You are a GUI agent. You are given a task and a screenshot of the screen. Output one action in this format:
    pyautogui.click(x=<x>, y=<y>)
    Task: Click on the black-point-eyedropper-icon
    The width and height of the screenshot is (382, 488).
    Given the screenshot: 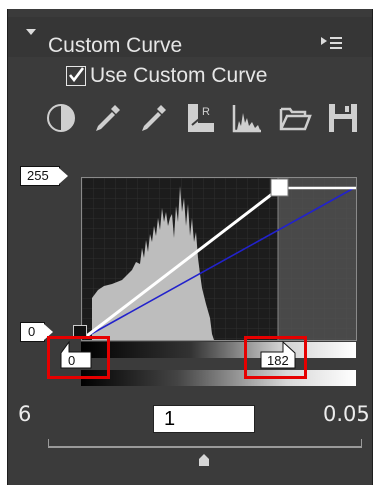 What is the action you would take?
    pyautogui.click(x=107, y=118)
    